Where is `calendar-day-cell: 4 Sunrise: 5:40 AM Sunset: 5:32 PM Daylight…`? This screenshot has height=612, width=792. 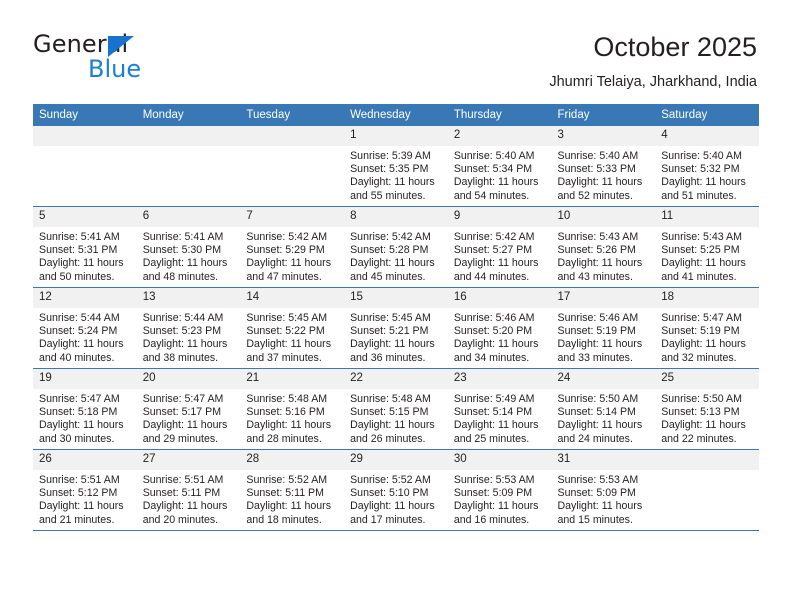
calendar-day-cell: 4 Sunrise: 5:40 AM Sunset: 5:32 PM Daylight… is located at coordinates (707, 166).